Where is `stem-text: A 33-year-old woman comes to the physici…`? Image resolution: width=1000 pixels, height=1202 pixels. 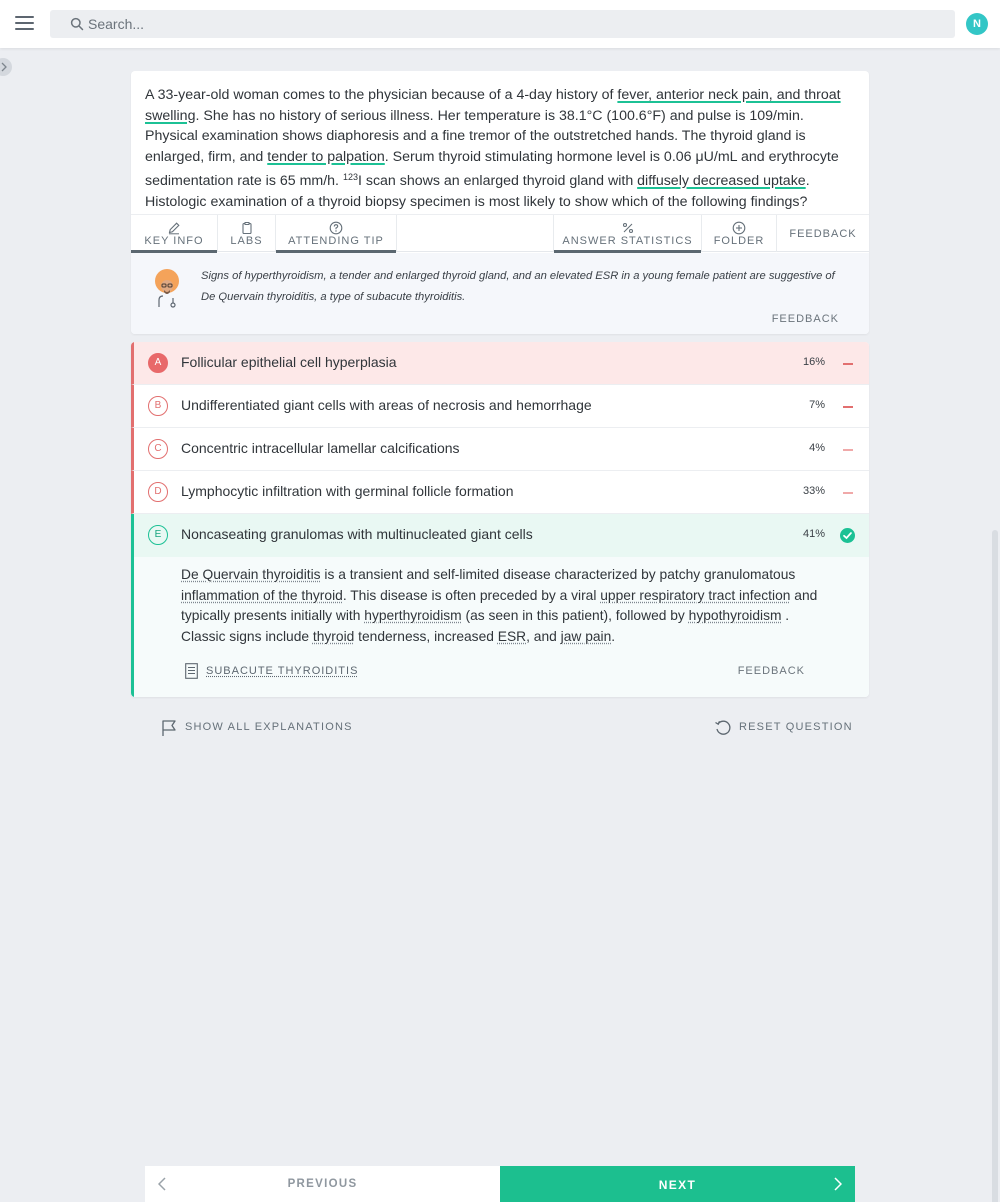 stem-text: A 33-year-old woman comes to the physici… is located at coordinates (381, 95).